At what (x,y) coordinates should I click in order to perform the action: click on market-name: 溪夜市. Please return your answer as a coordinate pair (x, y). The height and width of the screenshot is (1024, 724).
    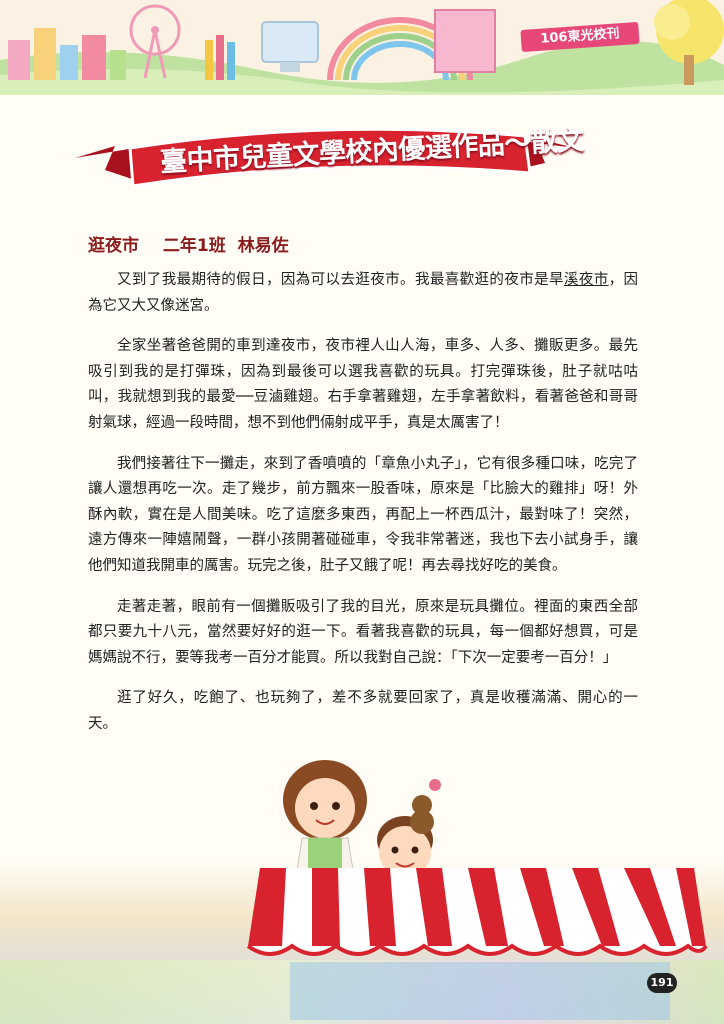
    Looking at the image, I should click on (586, 280).